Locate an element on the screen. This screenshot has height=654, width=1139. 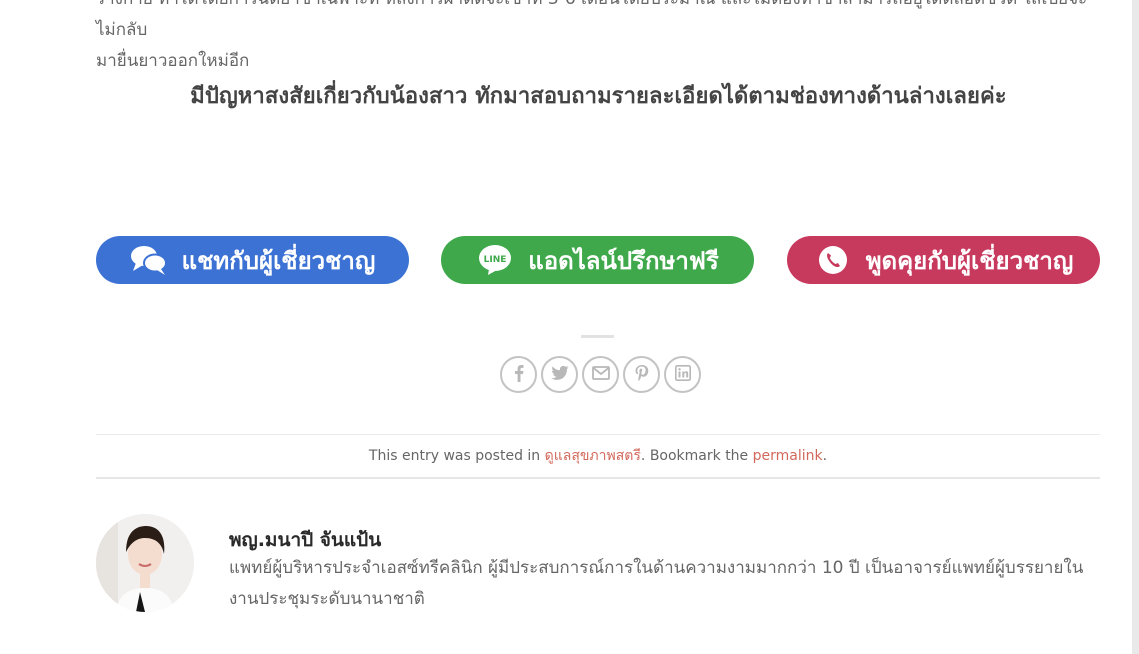
page-scrollbar is located at coordinates (1135, 327).